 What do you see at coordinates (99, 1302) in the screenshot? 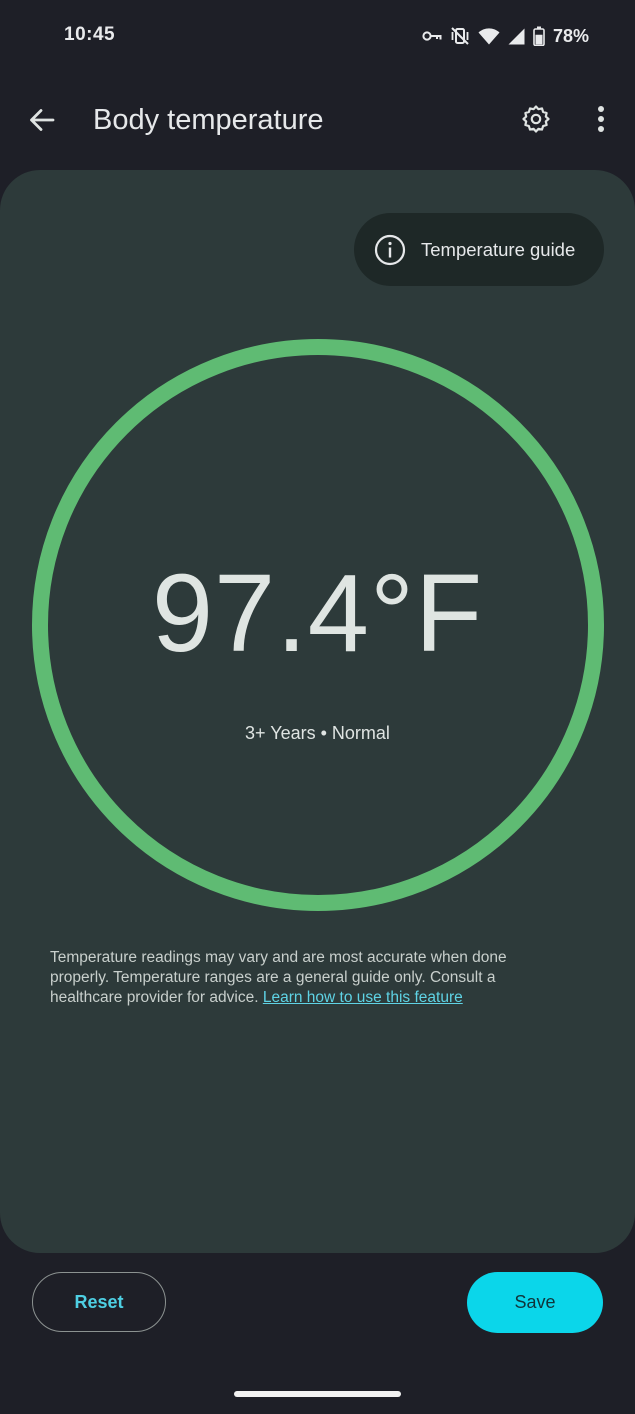
I see `reset-button: Reset` at bounding box center [99, 1302].